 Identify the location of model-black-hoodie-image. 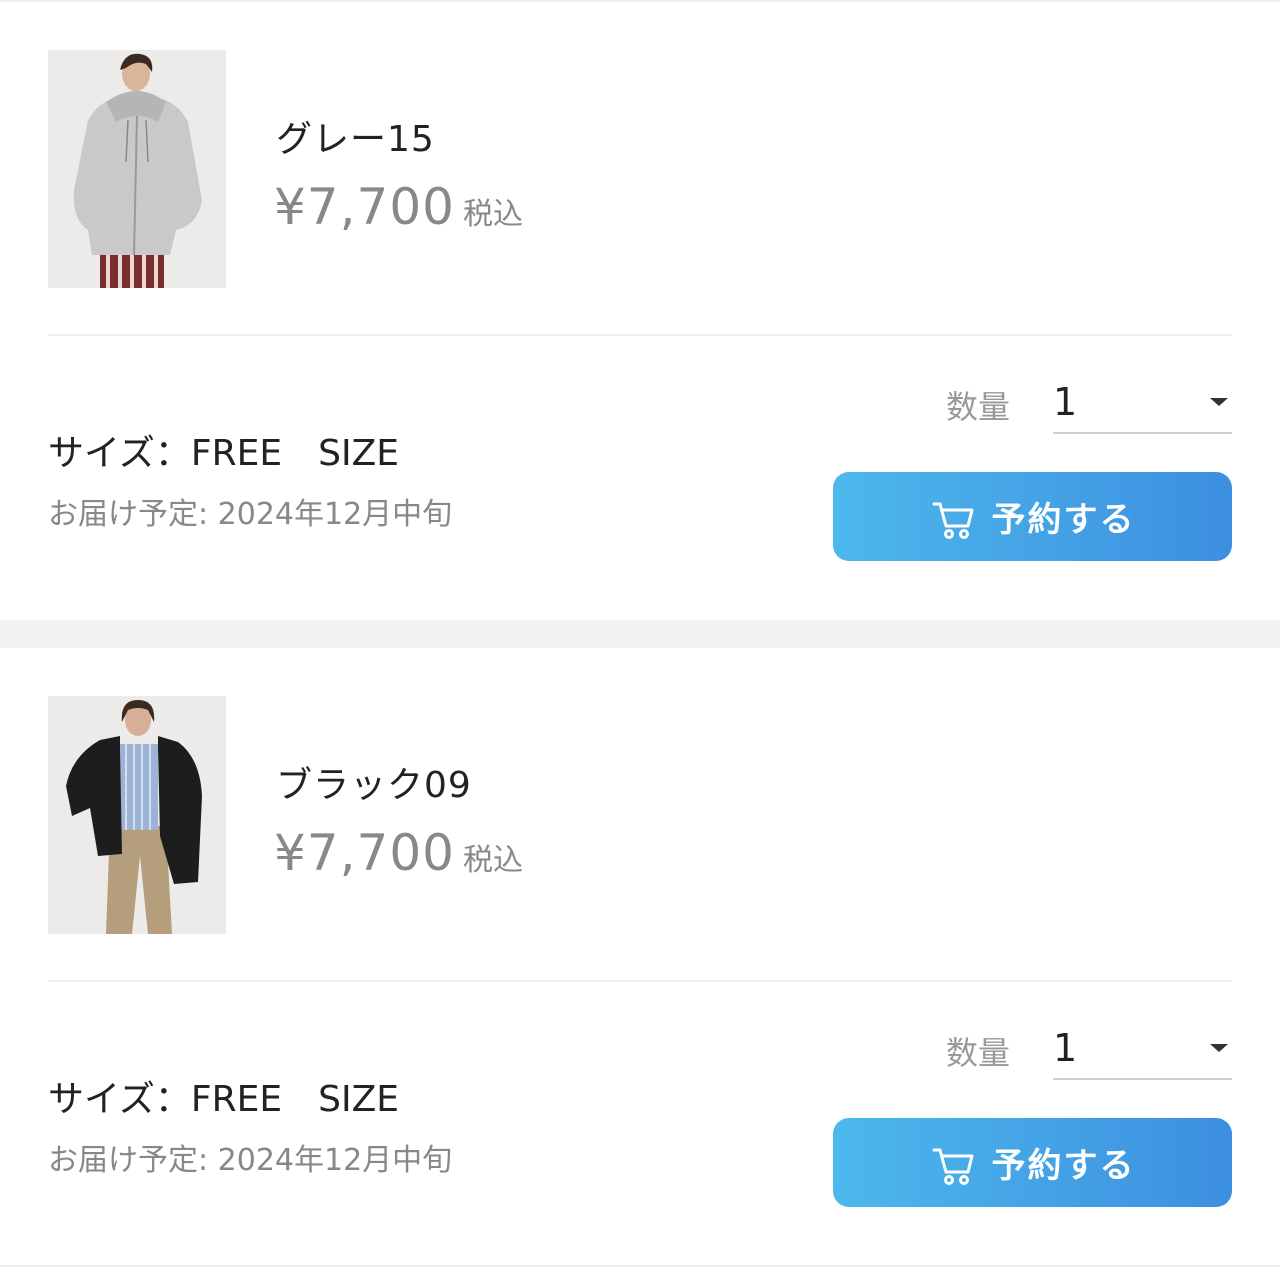
(137, 815).